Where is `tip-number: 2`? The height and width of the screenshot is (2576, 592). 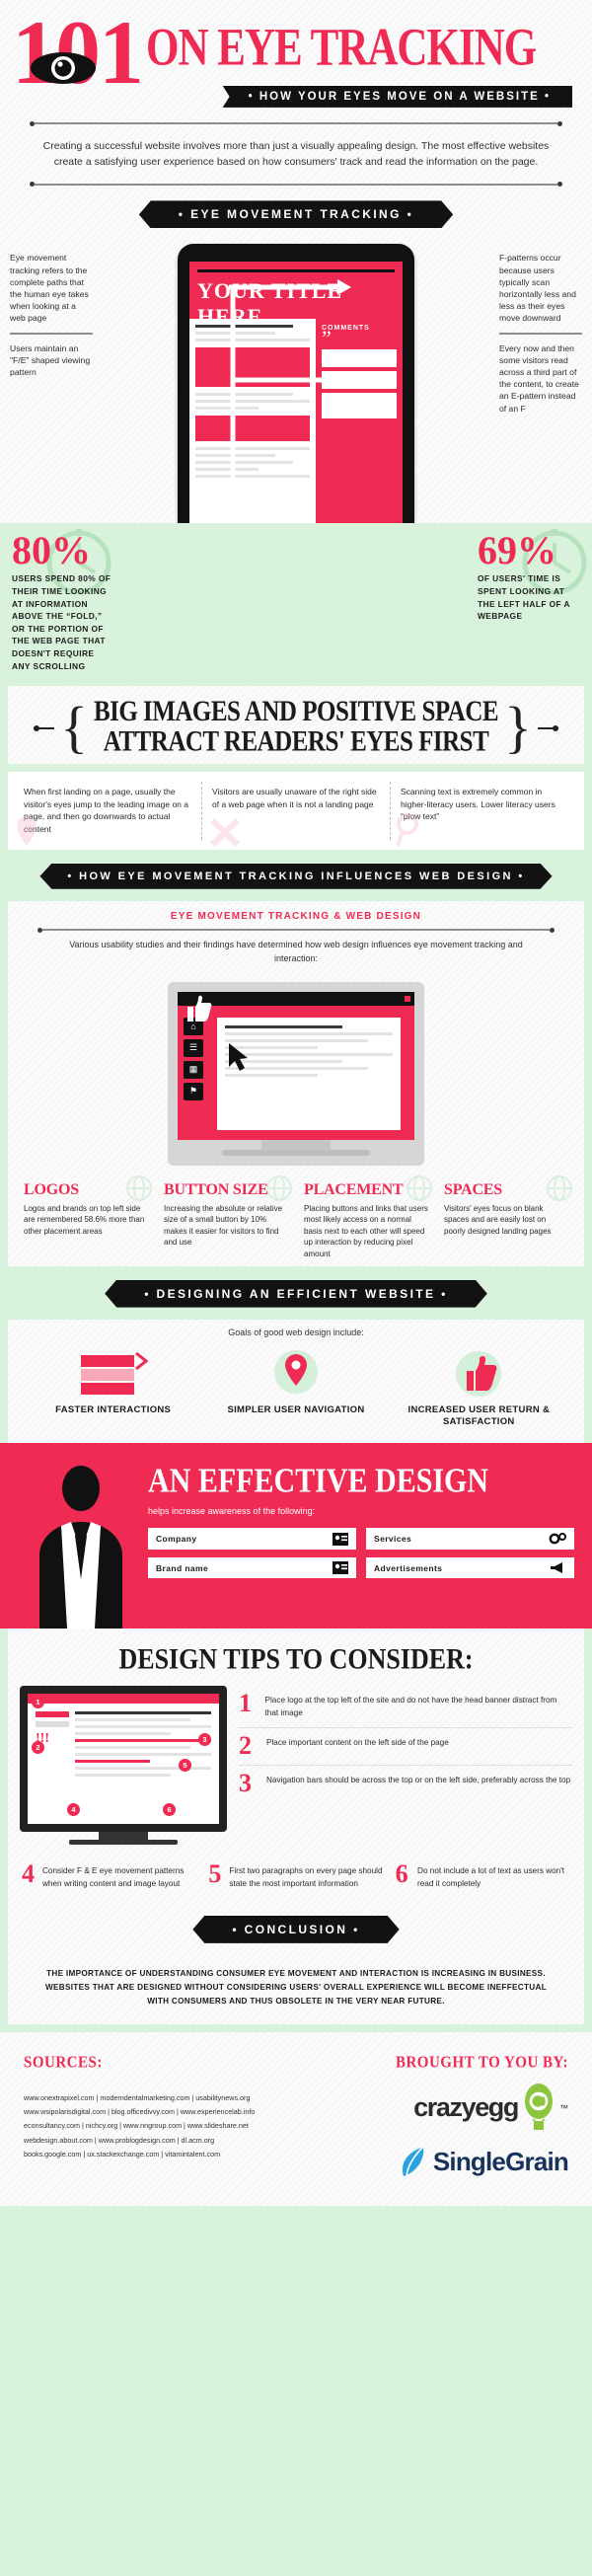 tip-number: 2 is located at coordinates (246, 1745).